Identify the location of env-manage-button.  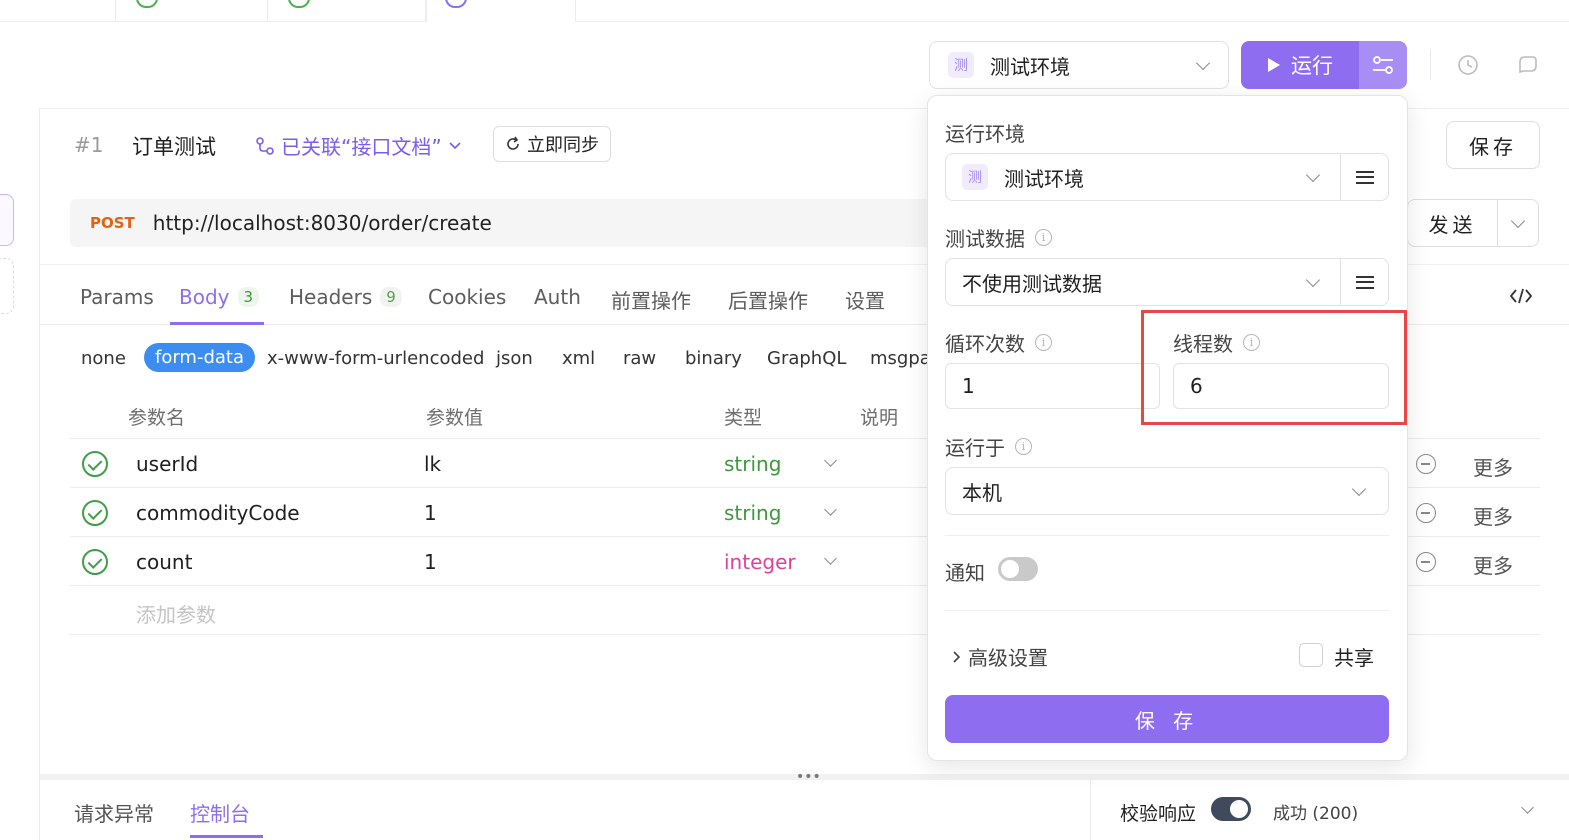
(1364, 177).